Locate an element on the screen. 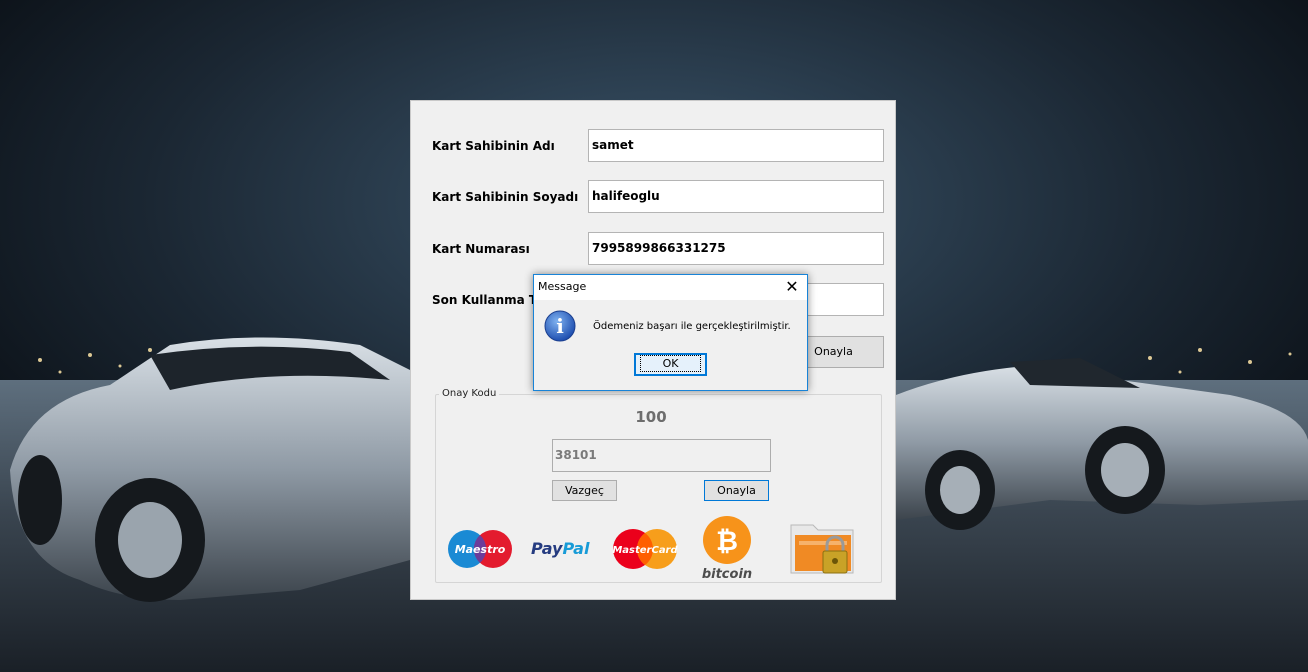 The width and height of the screenshot is (1308, 672). paypal-logo-text-pay: Pay is located at coordinates (547, 548).